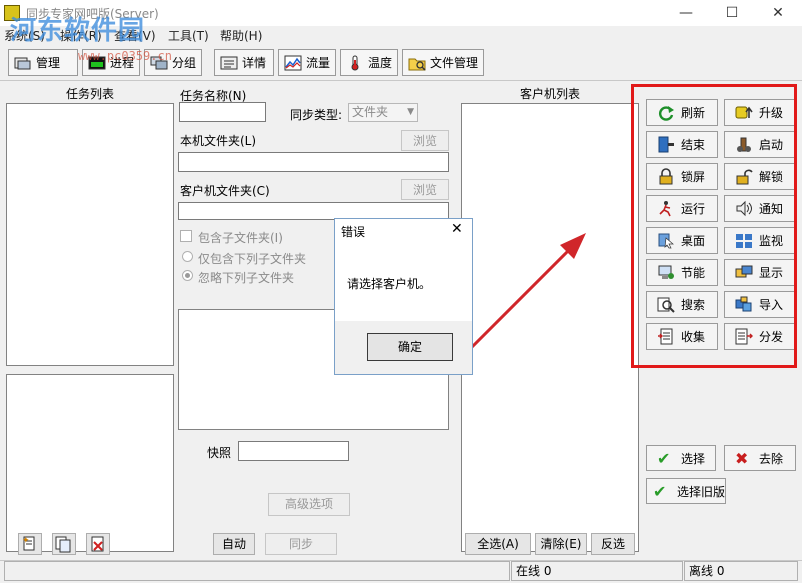 The image size is (802, 583). I want to click on radio-ignore-subfolders, so click(187, 275).